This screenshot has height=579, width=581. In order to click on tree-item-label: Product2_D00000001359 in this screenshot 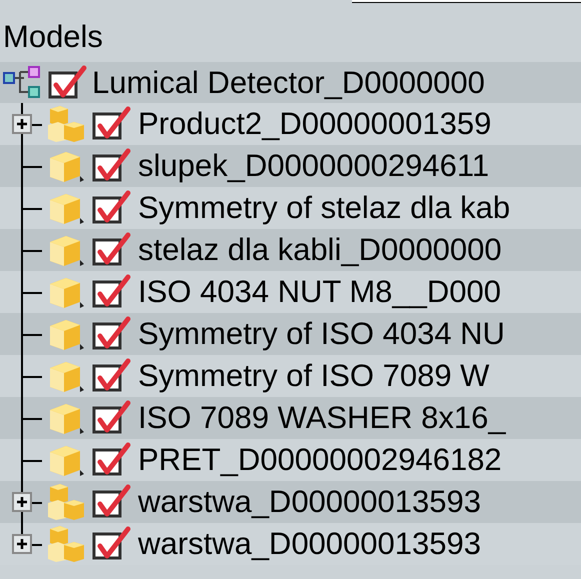, I will do `click(315, 124)`.